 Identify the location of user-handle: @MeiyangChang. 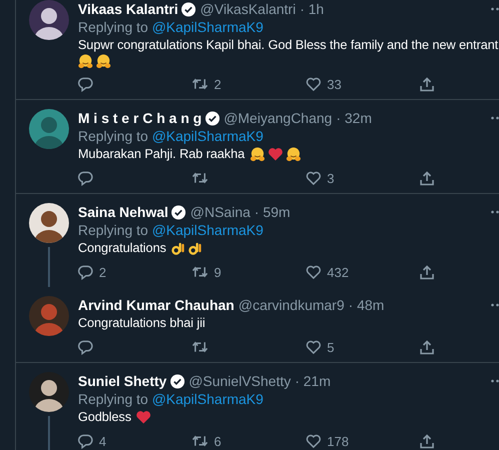
(278, 118).